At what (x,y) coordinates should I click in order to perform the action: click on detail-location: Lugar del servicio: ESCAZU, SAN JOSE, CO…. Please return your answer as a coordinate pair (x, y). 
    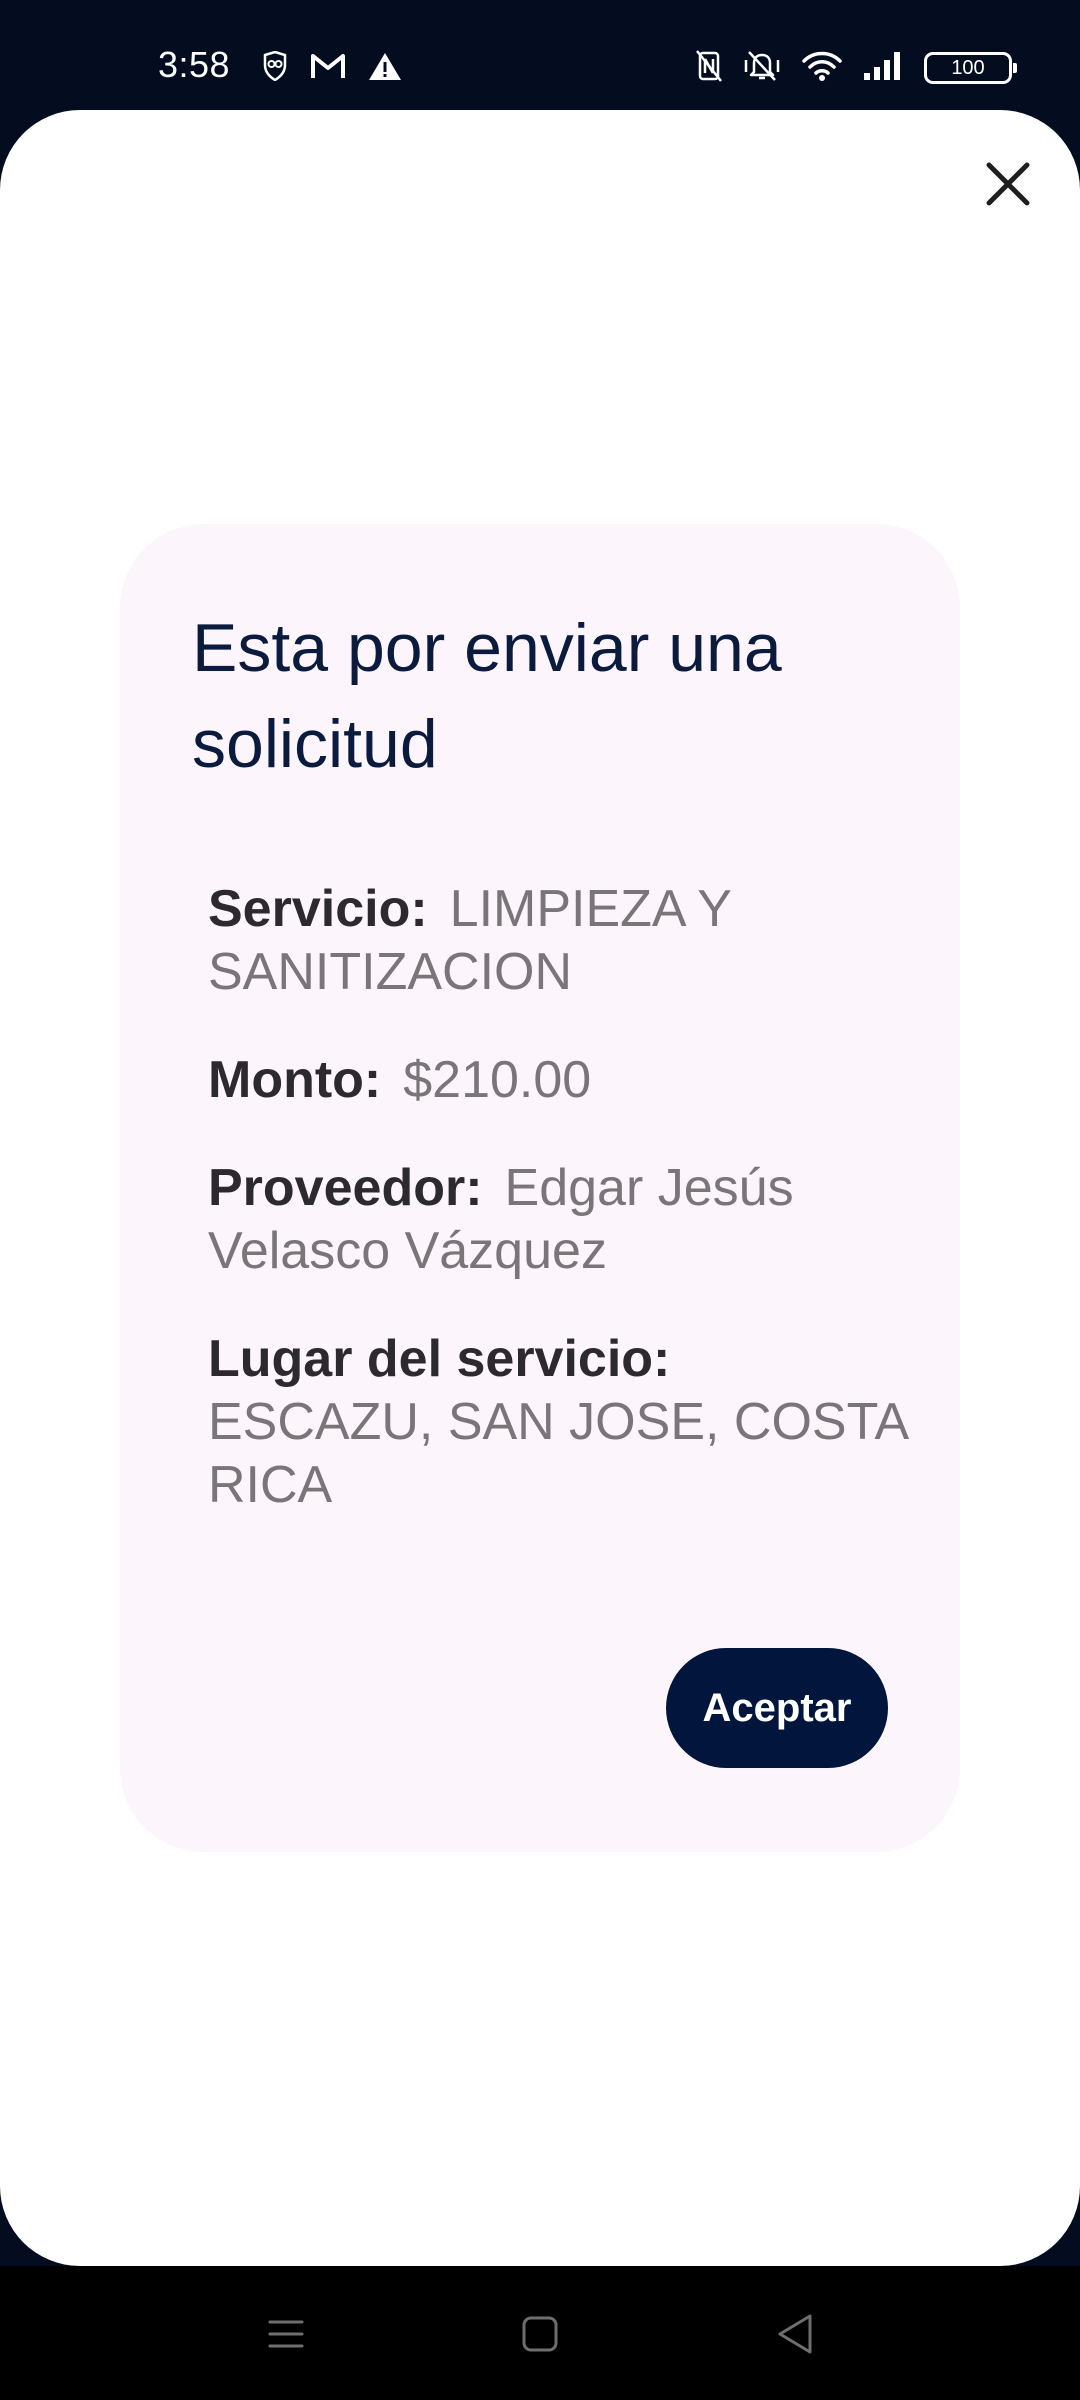
    Looking at the image, I should click on (558, 1422).